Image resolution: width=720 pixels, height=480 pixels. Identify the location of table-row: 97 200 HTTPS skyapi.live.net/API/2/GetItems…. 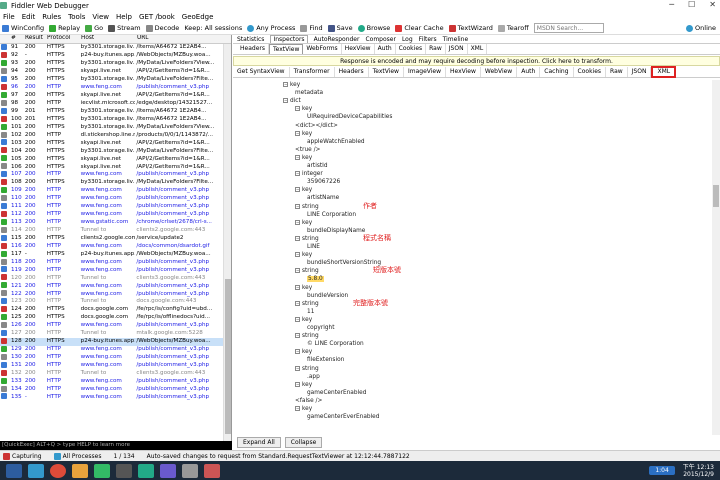
(115, 95).